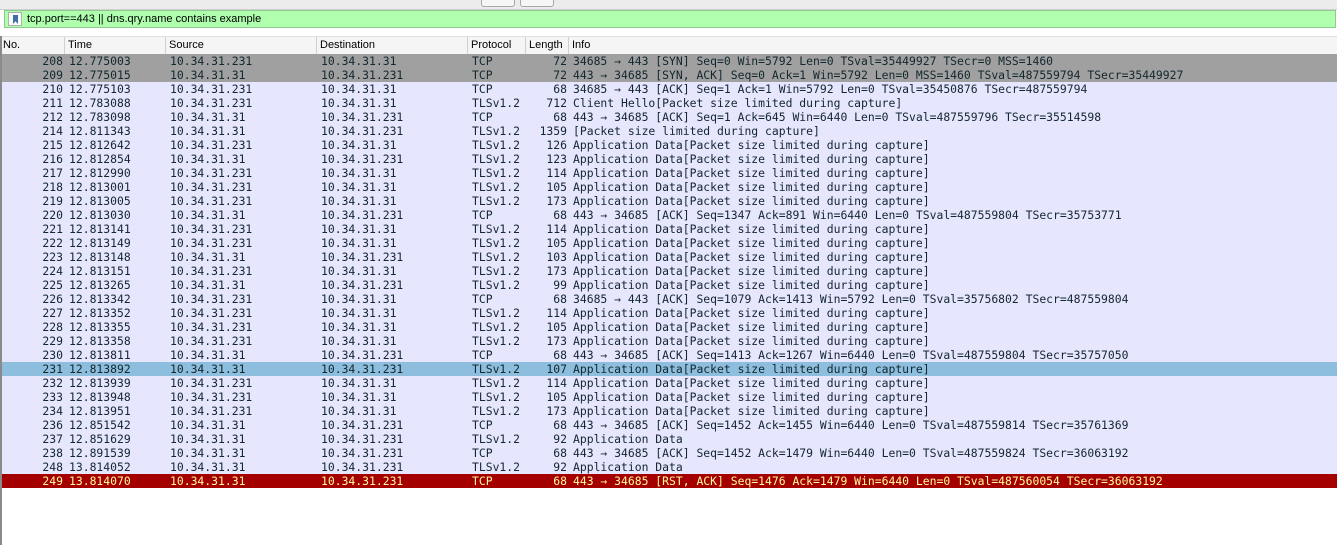 This screenshot has width=1337, height=545. What do you see at coordinates (100, 159) in the screenshot?
I see `packet-time: 12.812854` at bounding box center [100, 159].